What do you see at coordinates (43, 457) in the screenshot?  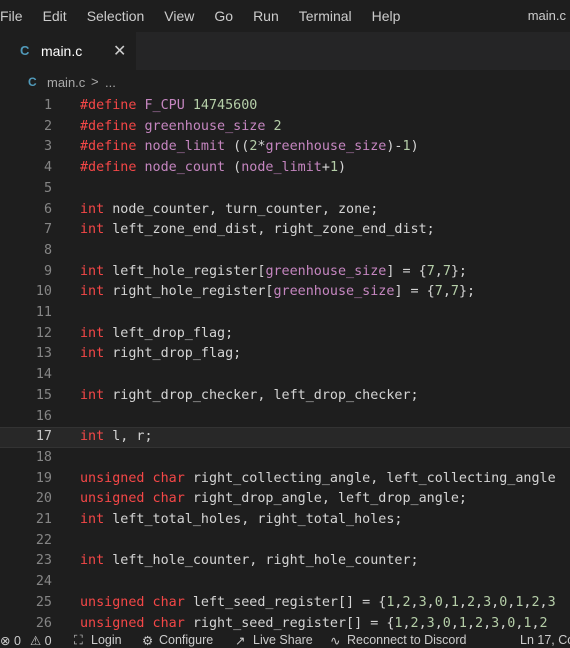 I see `line-number: 18` at bounding box center [43, 457].